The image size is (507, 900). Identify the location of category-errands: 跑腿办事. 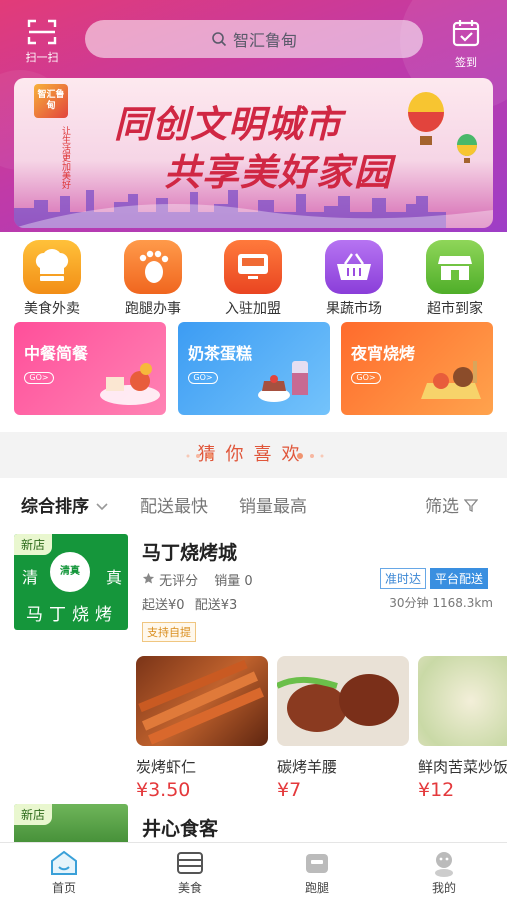
(153, 279).